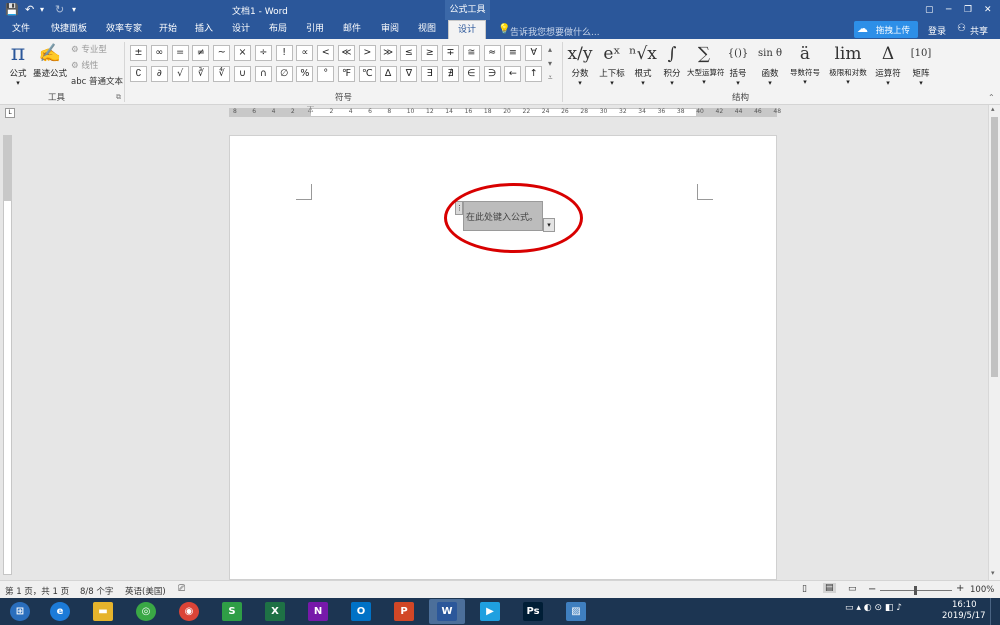 The width and height of the screenshot is (1000, 625). What do you see at coordinates (97, 81) in the screenshot?
I see `normal-text-button: abc 普通文本` at bounding box center [97, 81].